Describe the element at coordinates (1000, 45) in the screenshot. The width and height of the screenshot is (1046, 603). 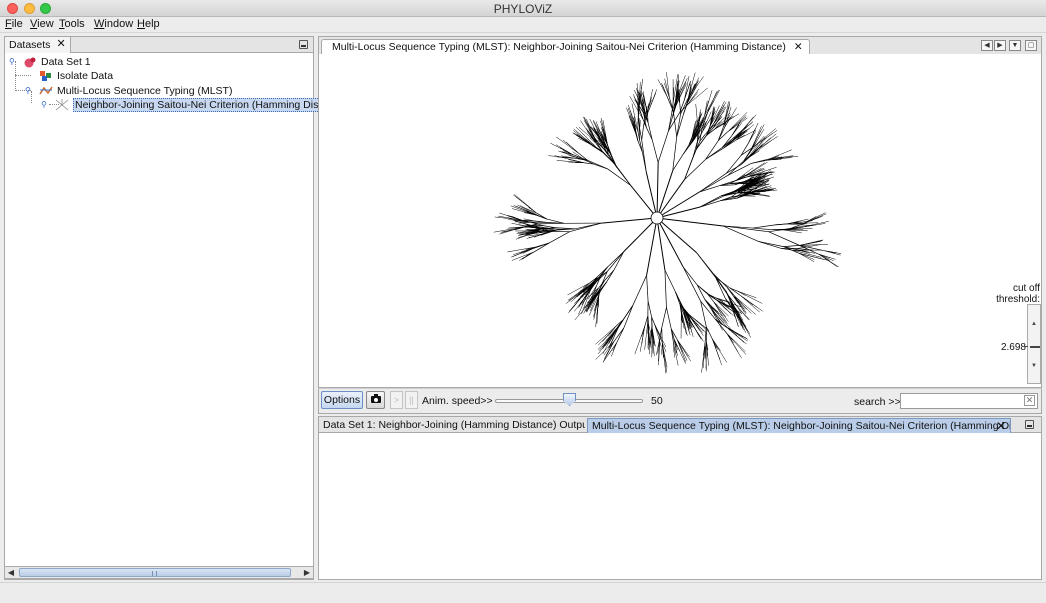
I see `scroll-tabs-right-icon: ▶` at that location.